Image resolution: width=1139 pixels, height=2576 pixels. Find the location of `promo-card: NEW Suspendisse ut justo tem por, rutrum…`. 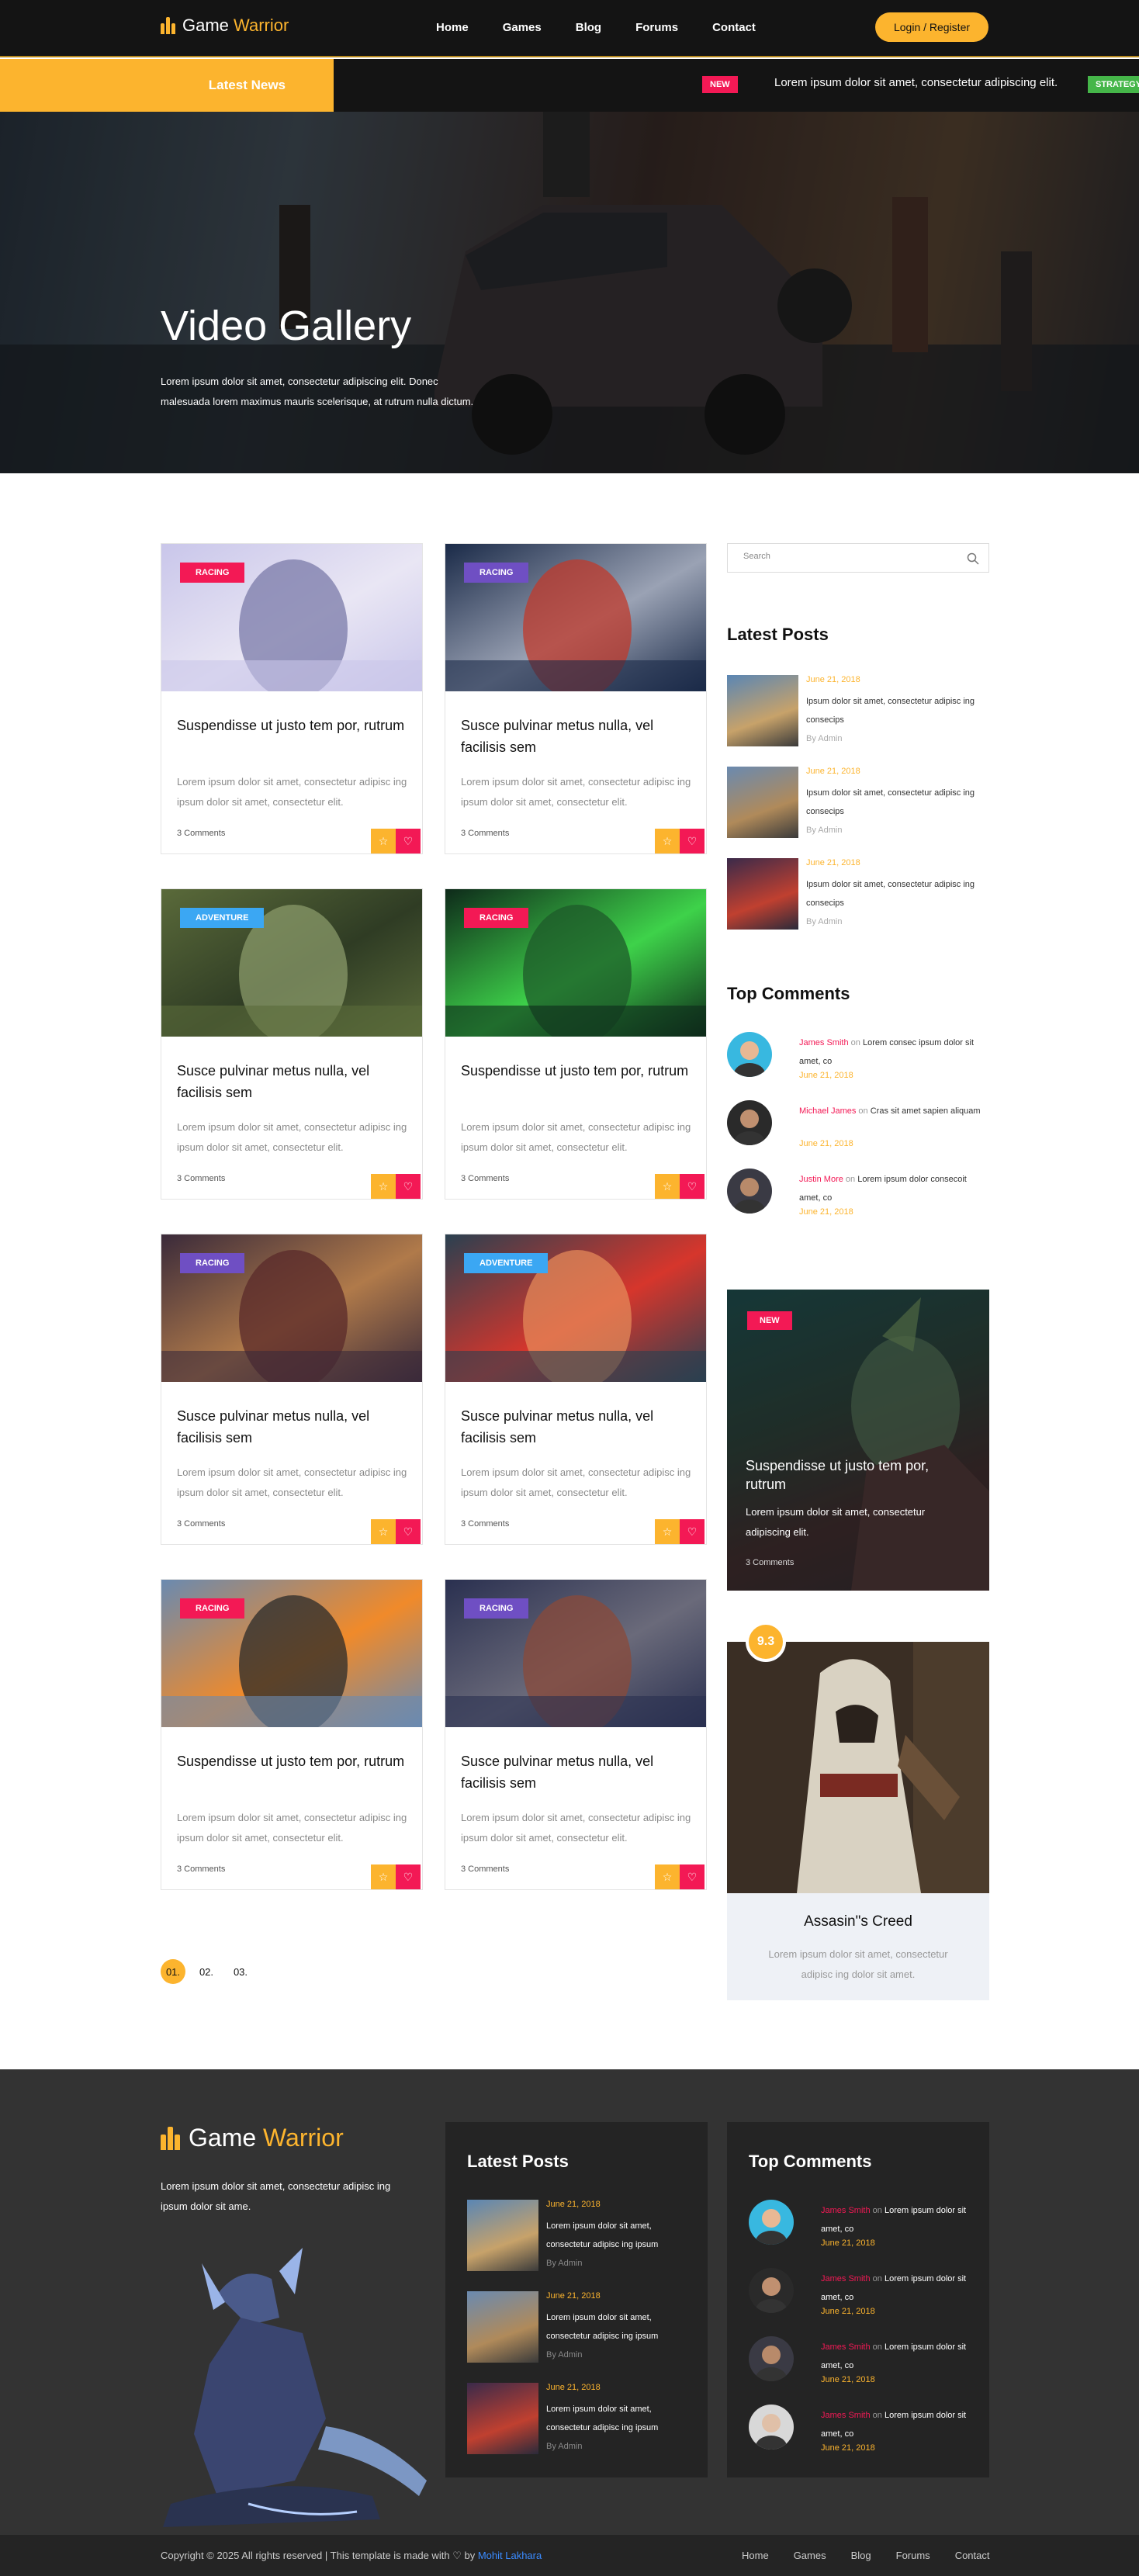

promo-card: NEW Suspendisse ut justo tem por, rutrum… is located at coordinates (858, 1440).